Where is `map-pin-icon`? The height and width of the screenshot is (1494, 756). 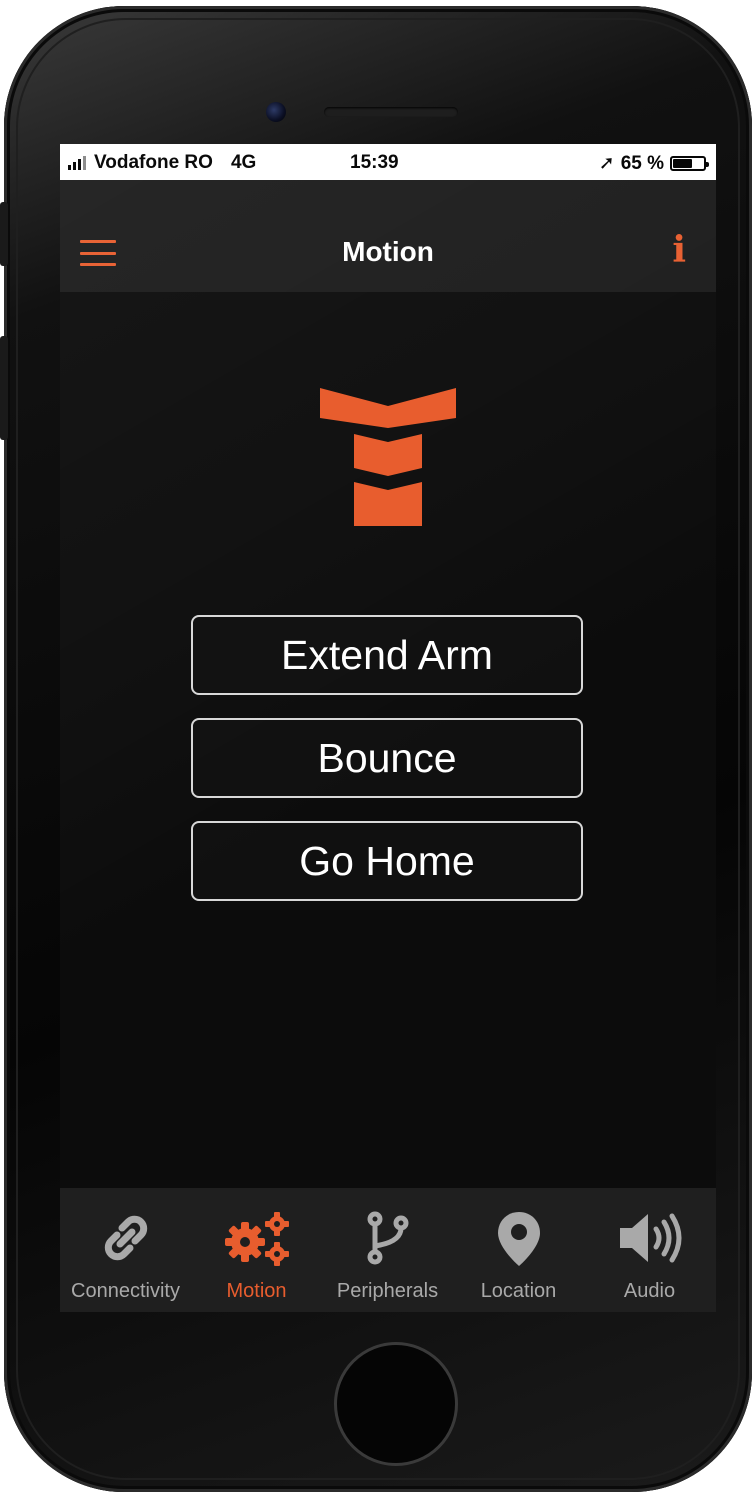
map-pin-icon is located at coordinates (518, 1239).